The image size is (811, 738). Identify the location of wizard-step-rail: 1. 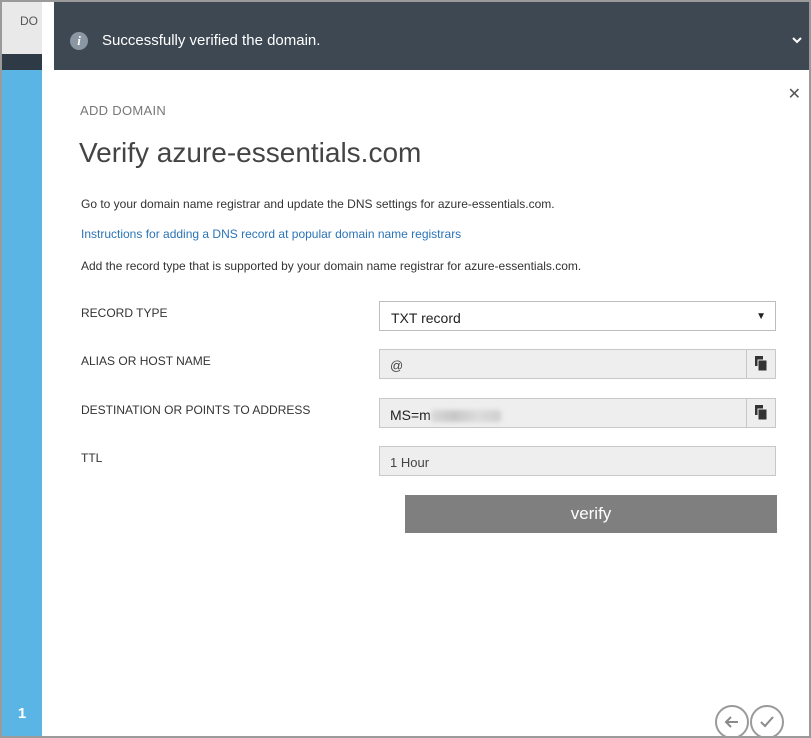
(22, 403).